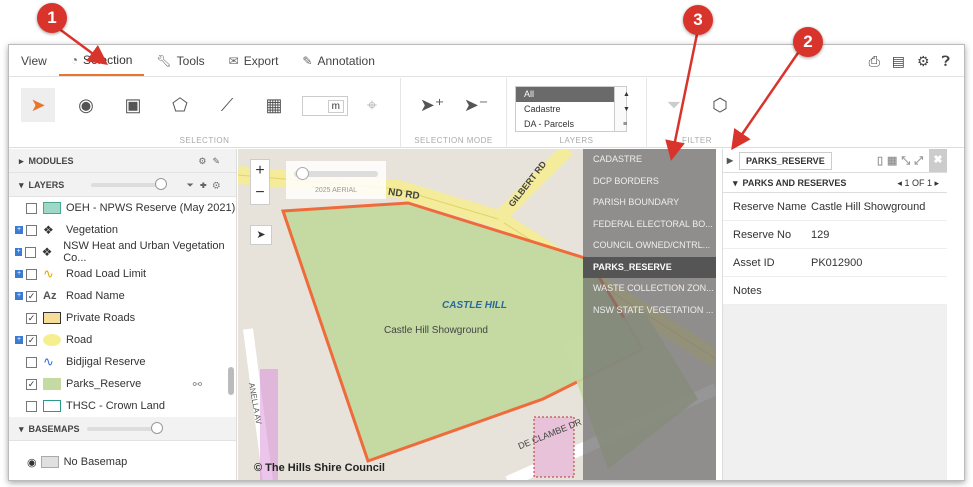 This screenshot has width=973, height=487. Describe the element at coordinates (720, 105) in the screenshot. I see `filter-shape-icon: ⬡` at that location.